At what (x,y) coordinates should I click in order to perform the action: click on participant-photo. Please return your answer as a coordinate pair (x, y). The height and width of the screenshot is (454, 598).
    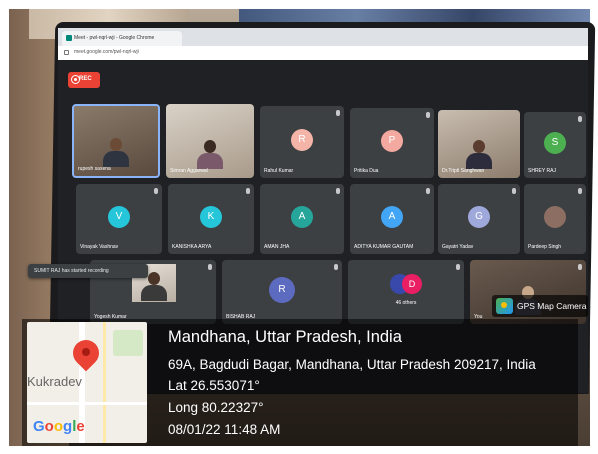
    Looking at the image, I should click on (555, 217).